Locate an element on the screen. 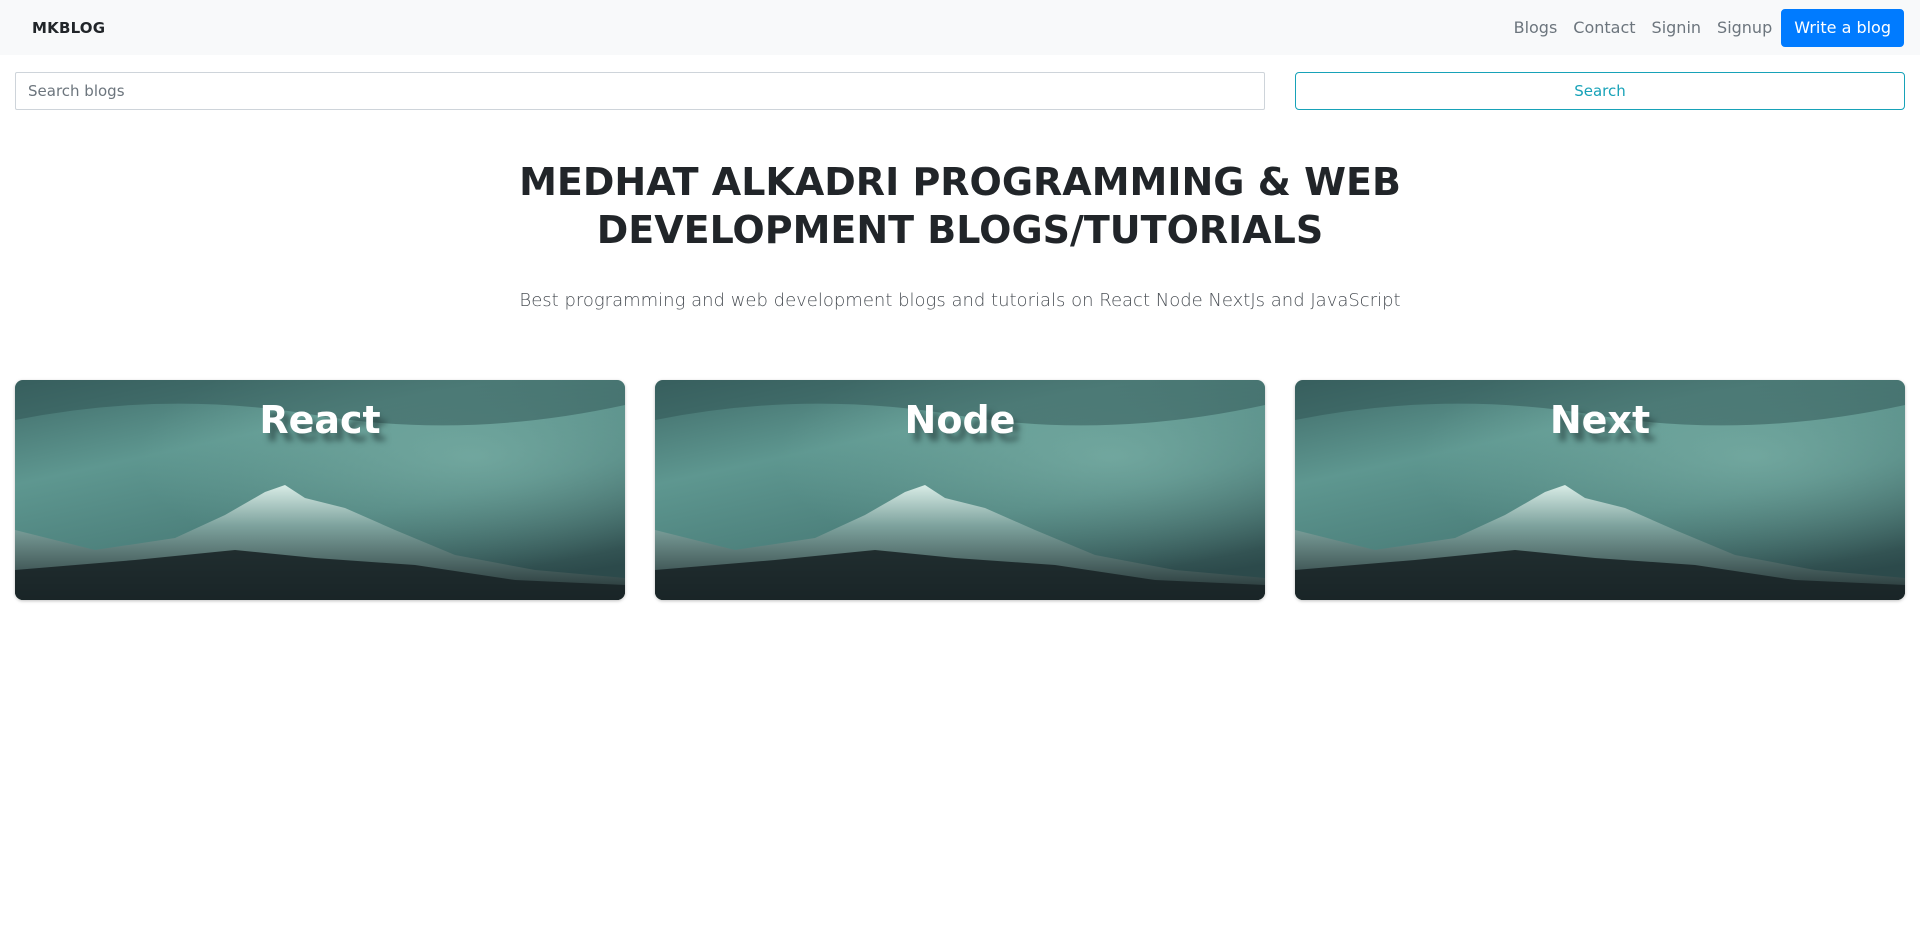  card-title: Node is located at coordinates (960, 420).